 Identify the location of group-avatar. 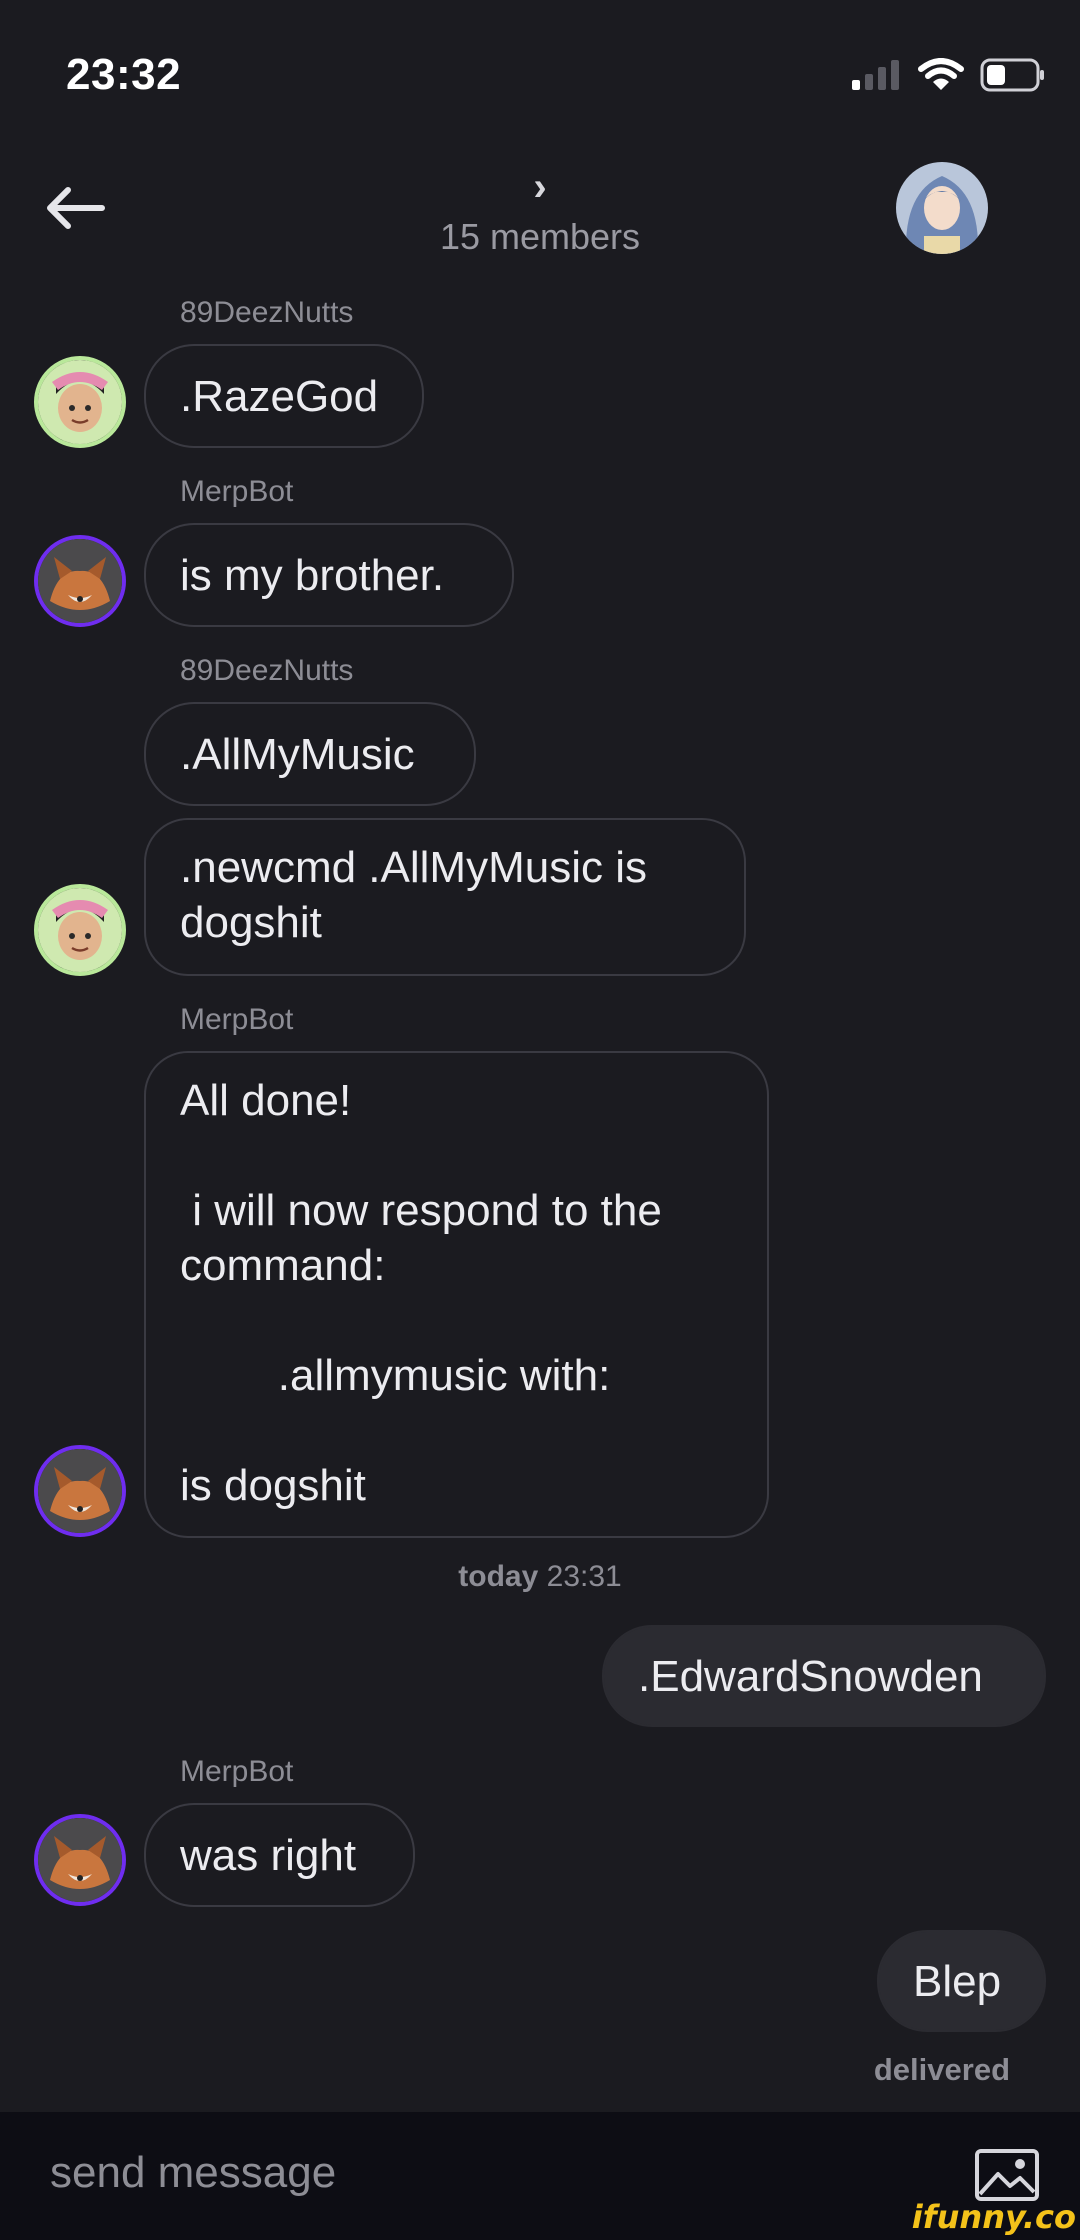
(942, 208).